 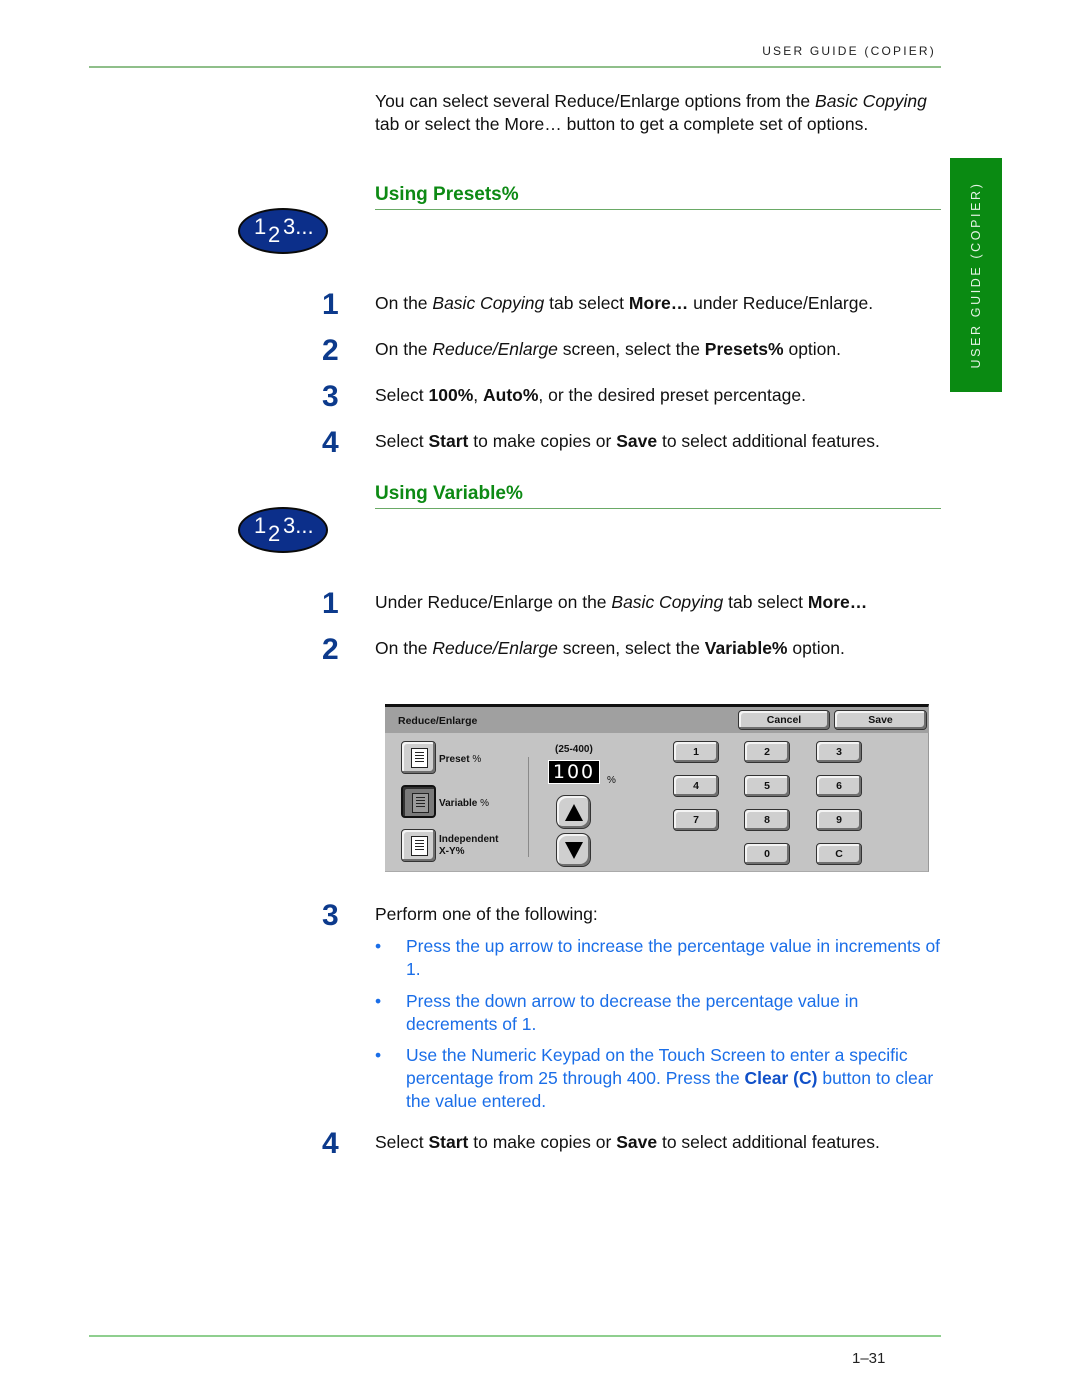 What do you see at coordinates (839, 854) in the screenshot?
I see `keypad-clear-key: C` at bounding box center [839, 854].